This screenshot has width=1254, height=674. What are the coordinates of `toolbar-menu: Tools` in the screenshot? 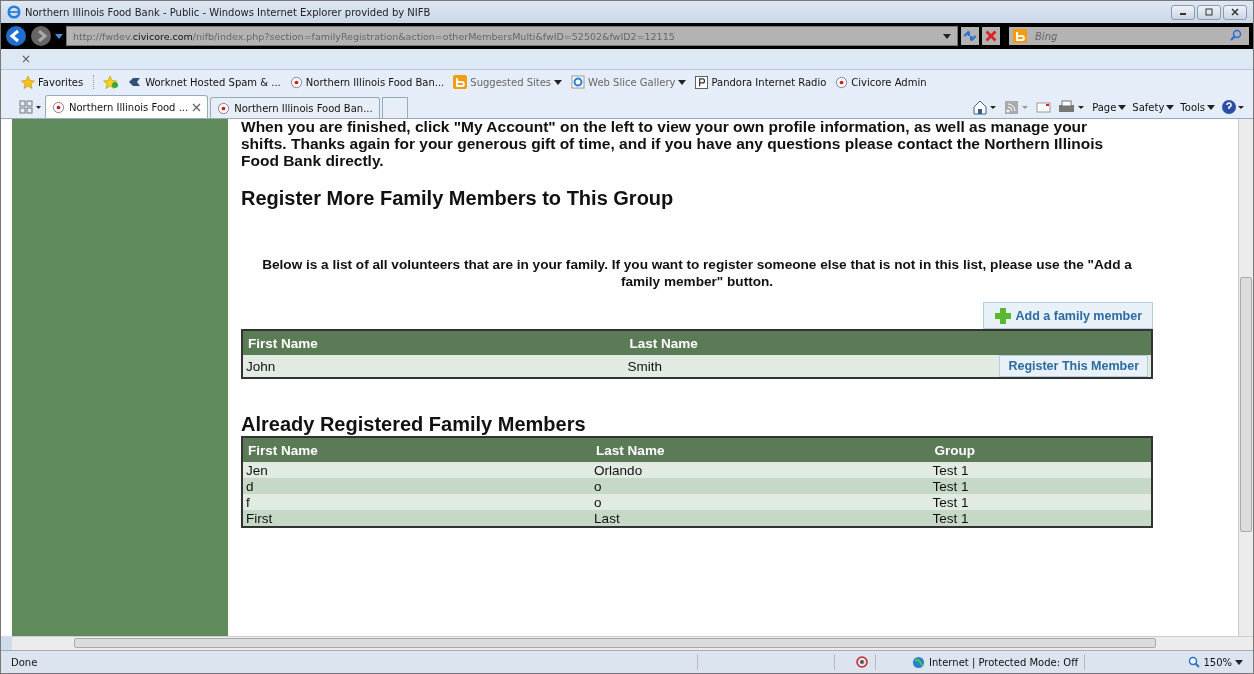 It's located at (1197, 107).